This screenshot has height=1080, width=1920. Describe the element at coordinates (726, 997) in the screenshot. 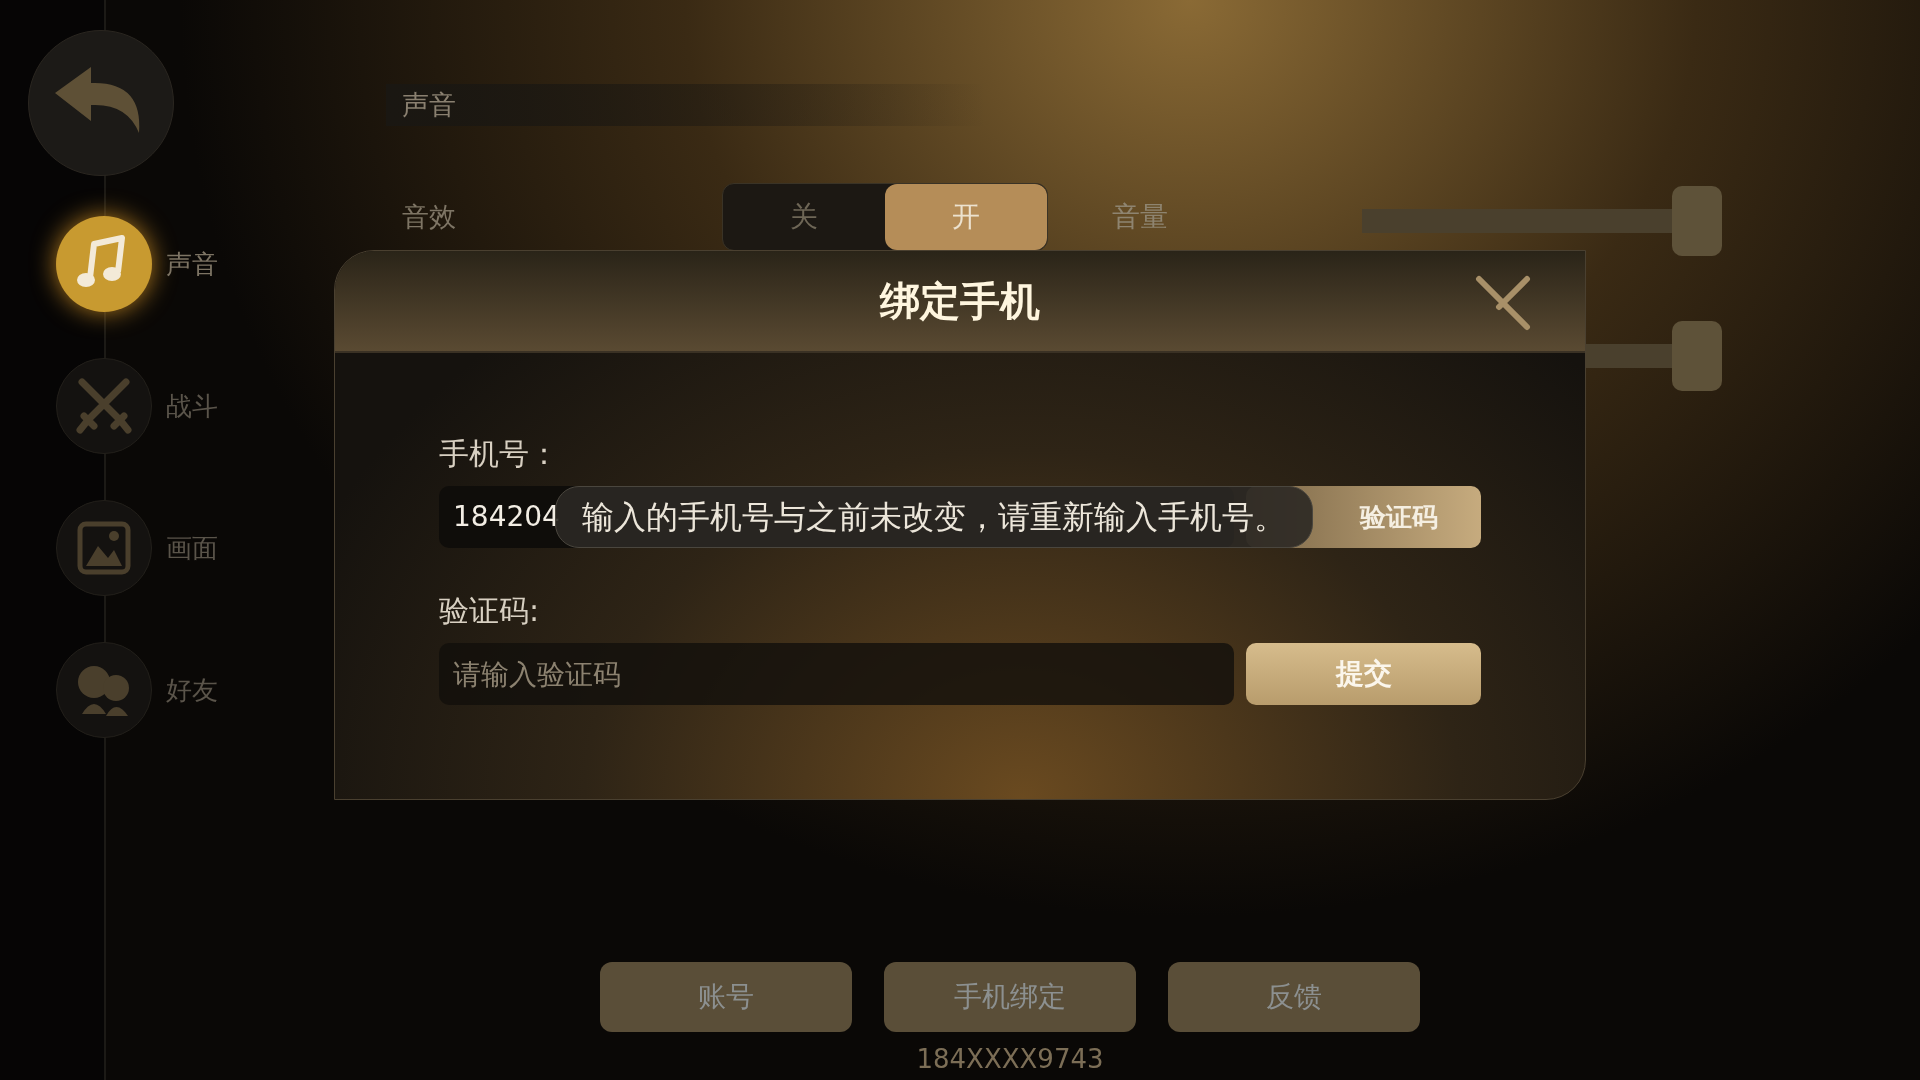

I see `bottom-button: 账号` at that location.